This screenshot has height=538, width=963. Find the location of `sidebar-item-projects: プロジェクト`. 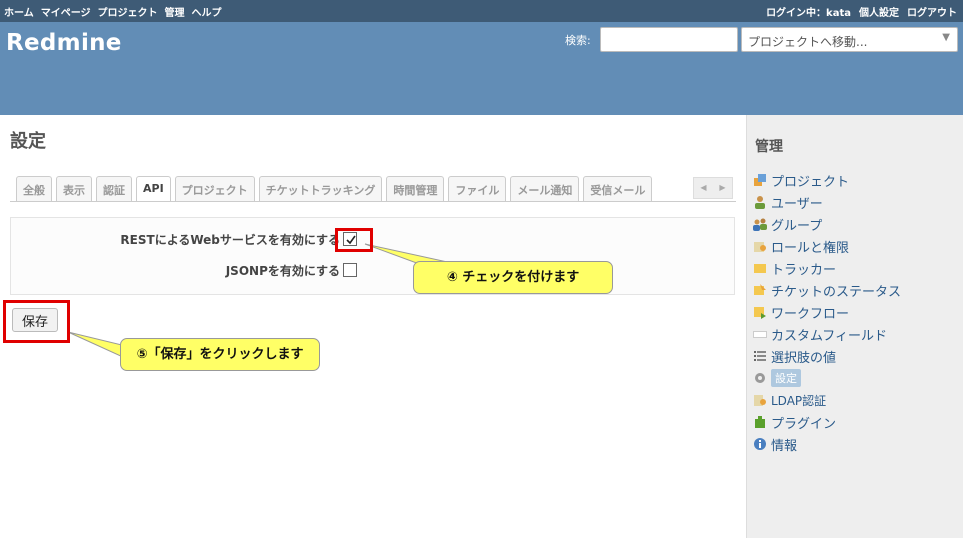

sidebar-item-projects: プロジェクト is located at coordinates (827, 180).